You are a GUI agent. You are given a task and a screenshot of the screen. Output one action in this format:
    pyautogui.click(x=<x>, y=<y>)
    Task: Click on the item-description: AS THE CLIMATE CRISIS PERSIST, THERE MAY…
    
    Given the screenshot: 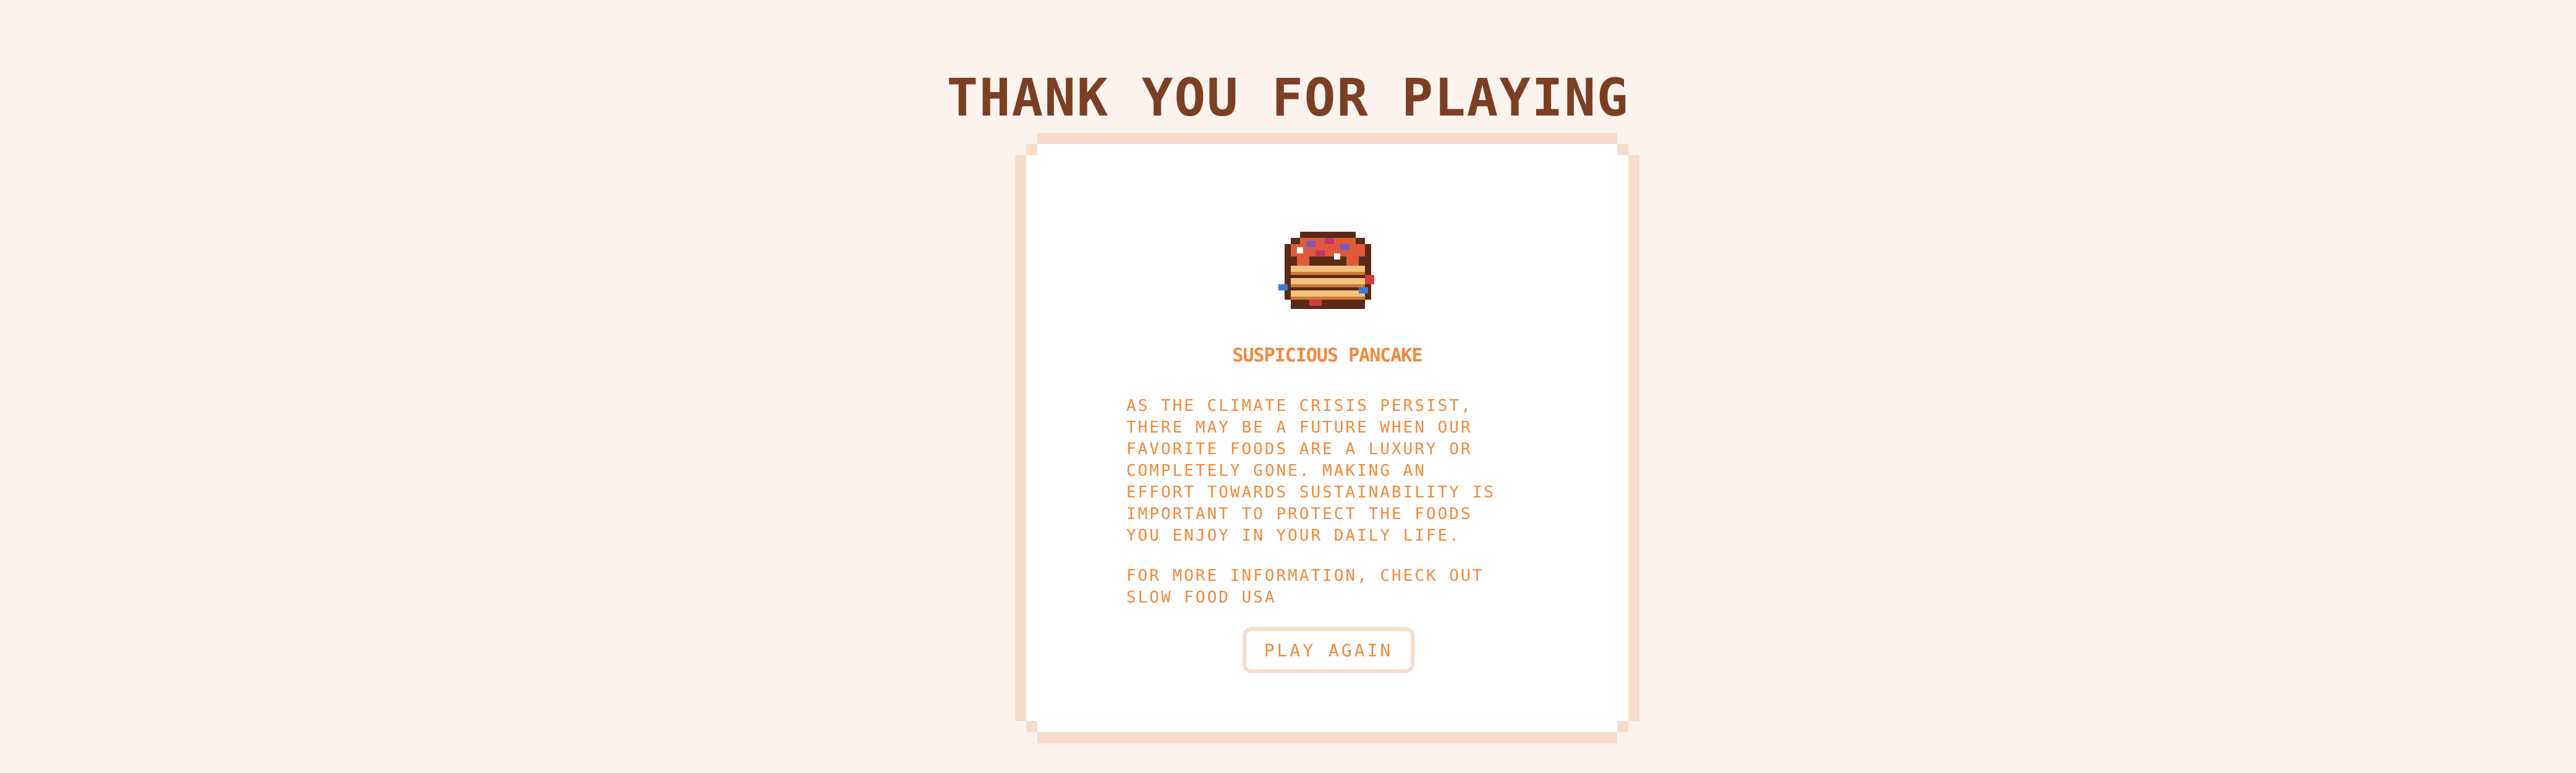 What is the action you would take?
    pyautogui.click(x=1310, y=471)
    